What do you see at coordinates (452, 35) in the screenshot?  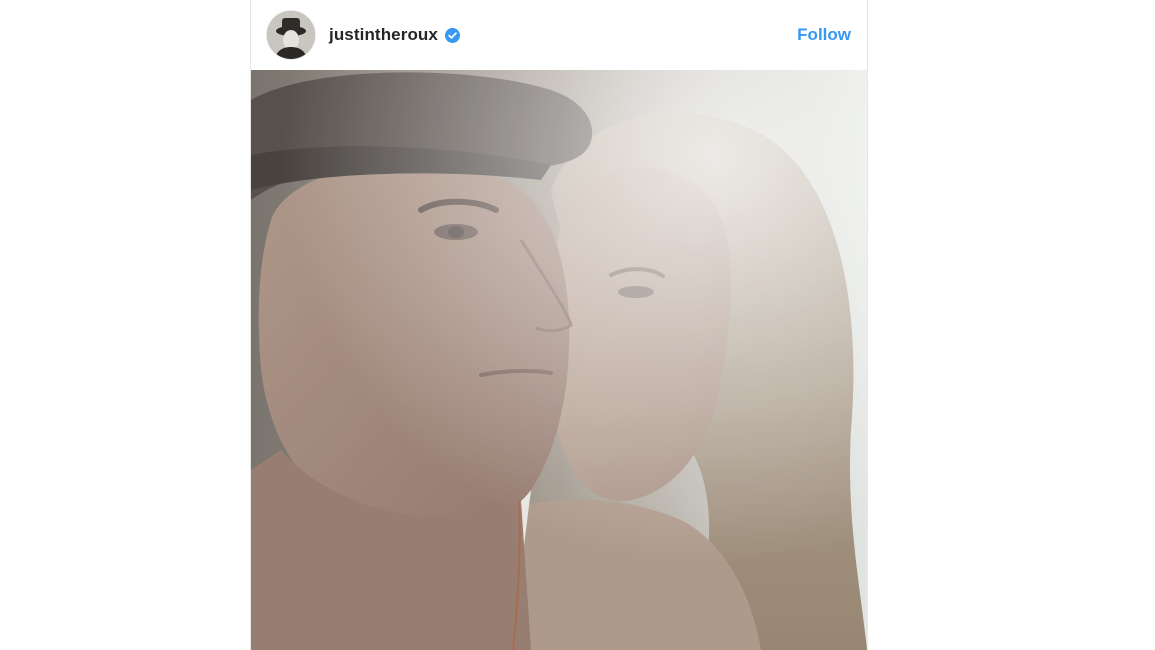 I see `verified-badge-icon` at bounding box center [452, 35].